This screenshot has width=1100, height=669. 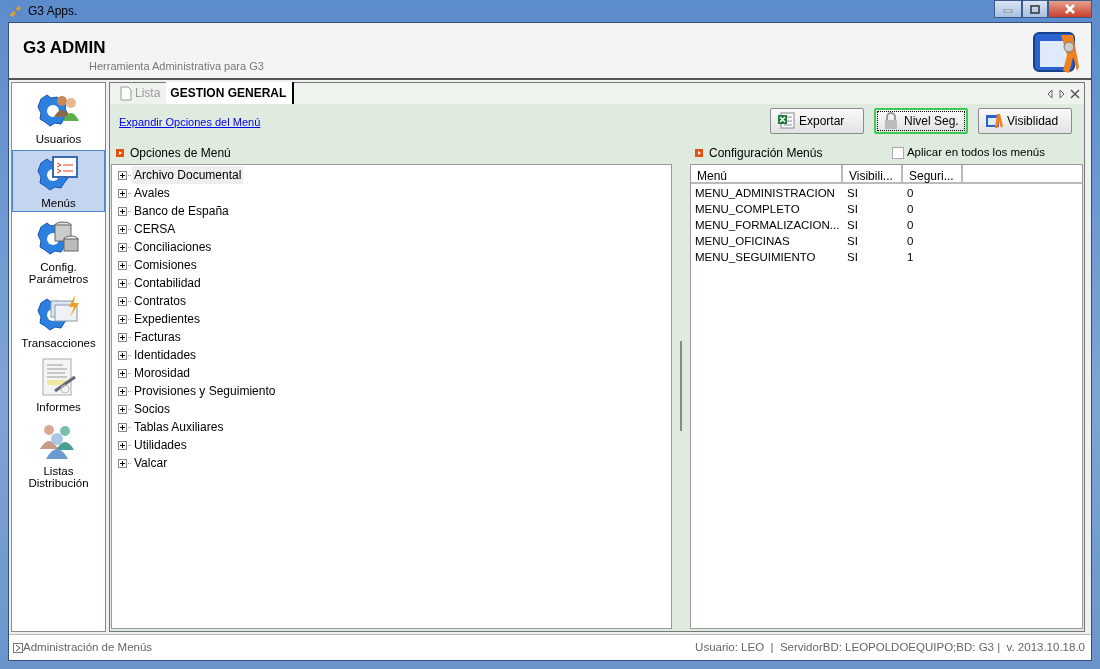 I want to click on sidebar-item: Listas Distribución, so click(x=58, y=455).